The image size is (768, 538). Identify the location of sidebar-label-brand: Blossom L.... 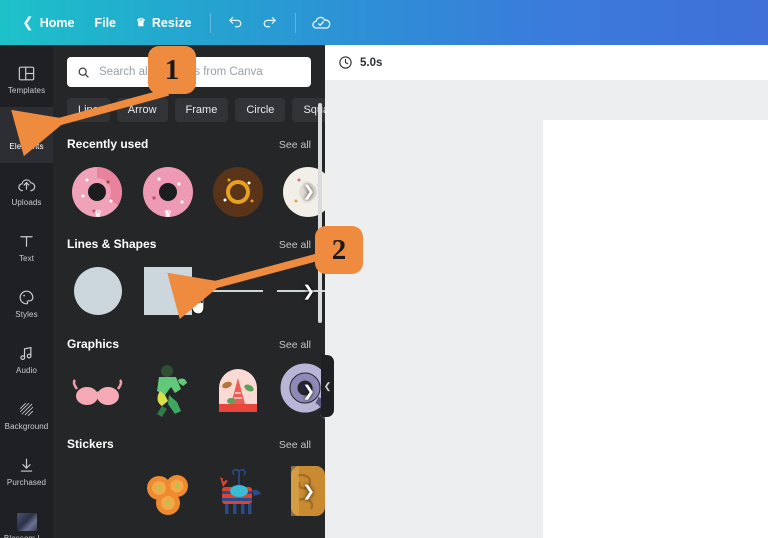
(26, 535).